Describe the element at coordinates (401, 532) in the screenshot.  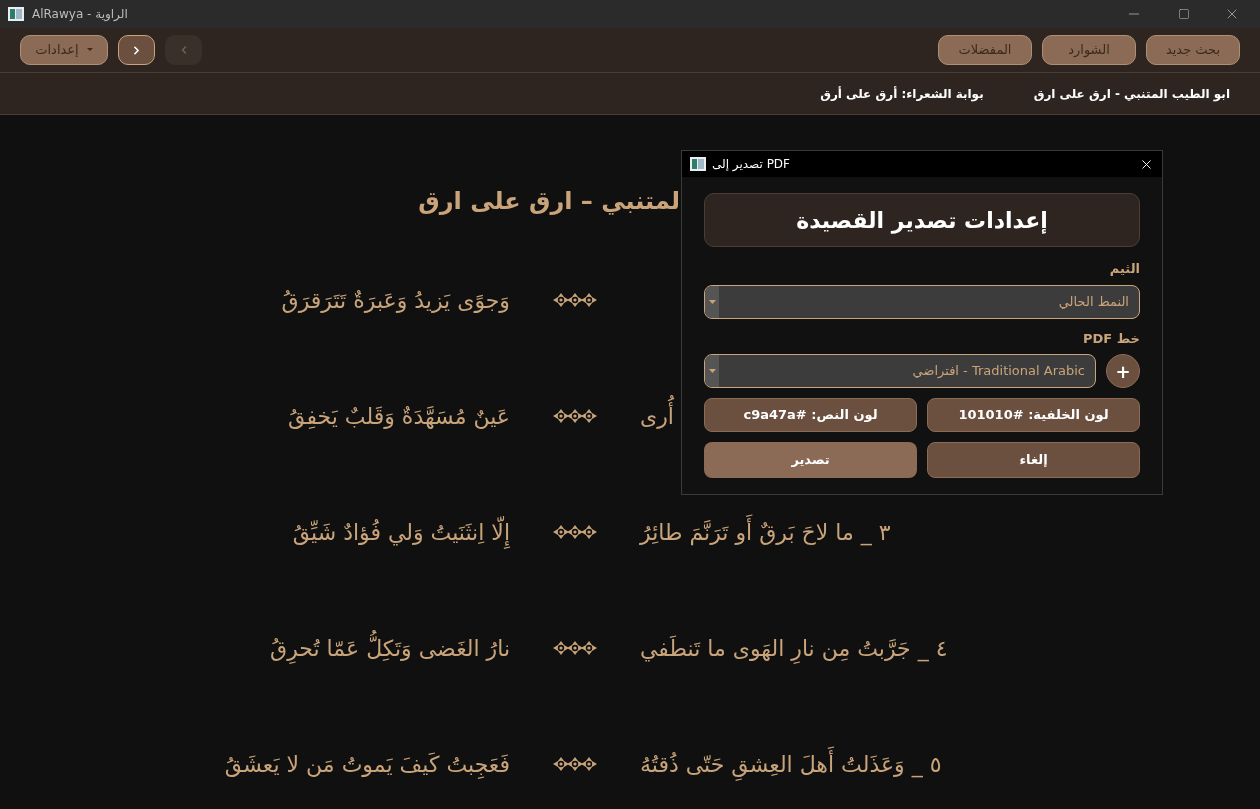
I see `verse-hemistich: إِلّا اِنثَنَيتُ وَلي فُؤادٌ شَيِّقُ` at that location.